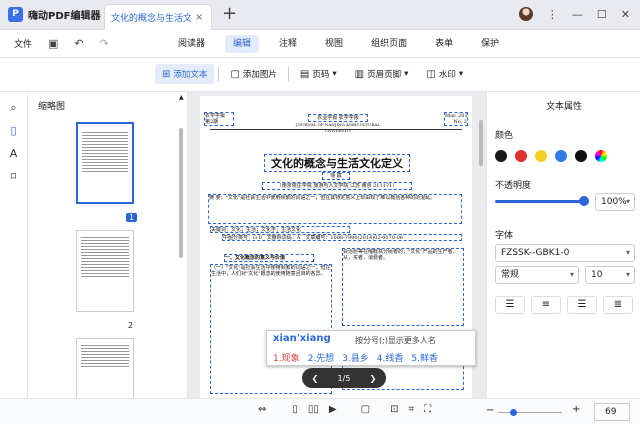 The image size is (640, 424). I want to click on ime-candidates: 1.现象 2.先想 3.县乡 4.线香 5.鲜香, so click(355, 357).